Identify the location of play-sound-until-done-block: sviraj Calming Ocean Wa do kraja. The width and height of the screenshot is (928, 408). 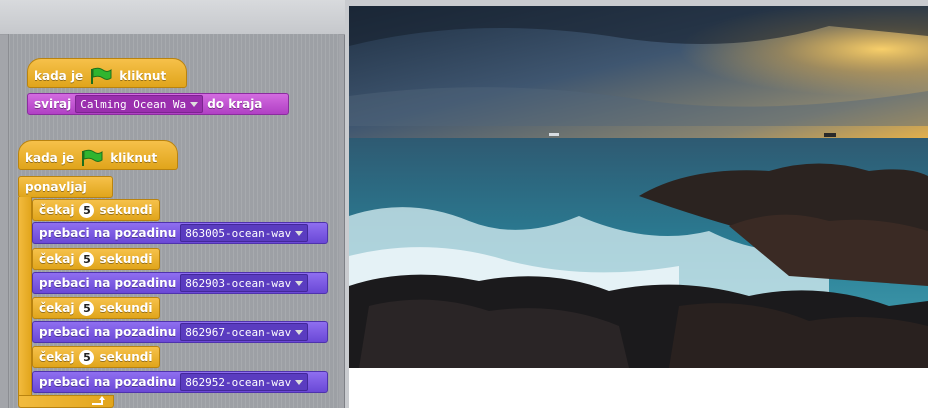
(158, 104).